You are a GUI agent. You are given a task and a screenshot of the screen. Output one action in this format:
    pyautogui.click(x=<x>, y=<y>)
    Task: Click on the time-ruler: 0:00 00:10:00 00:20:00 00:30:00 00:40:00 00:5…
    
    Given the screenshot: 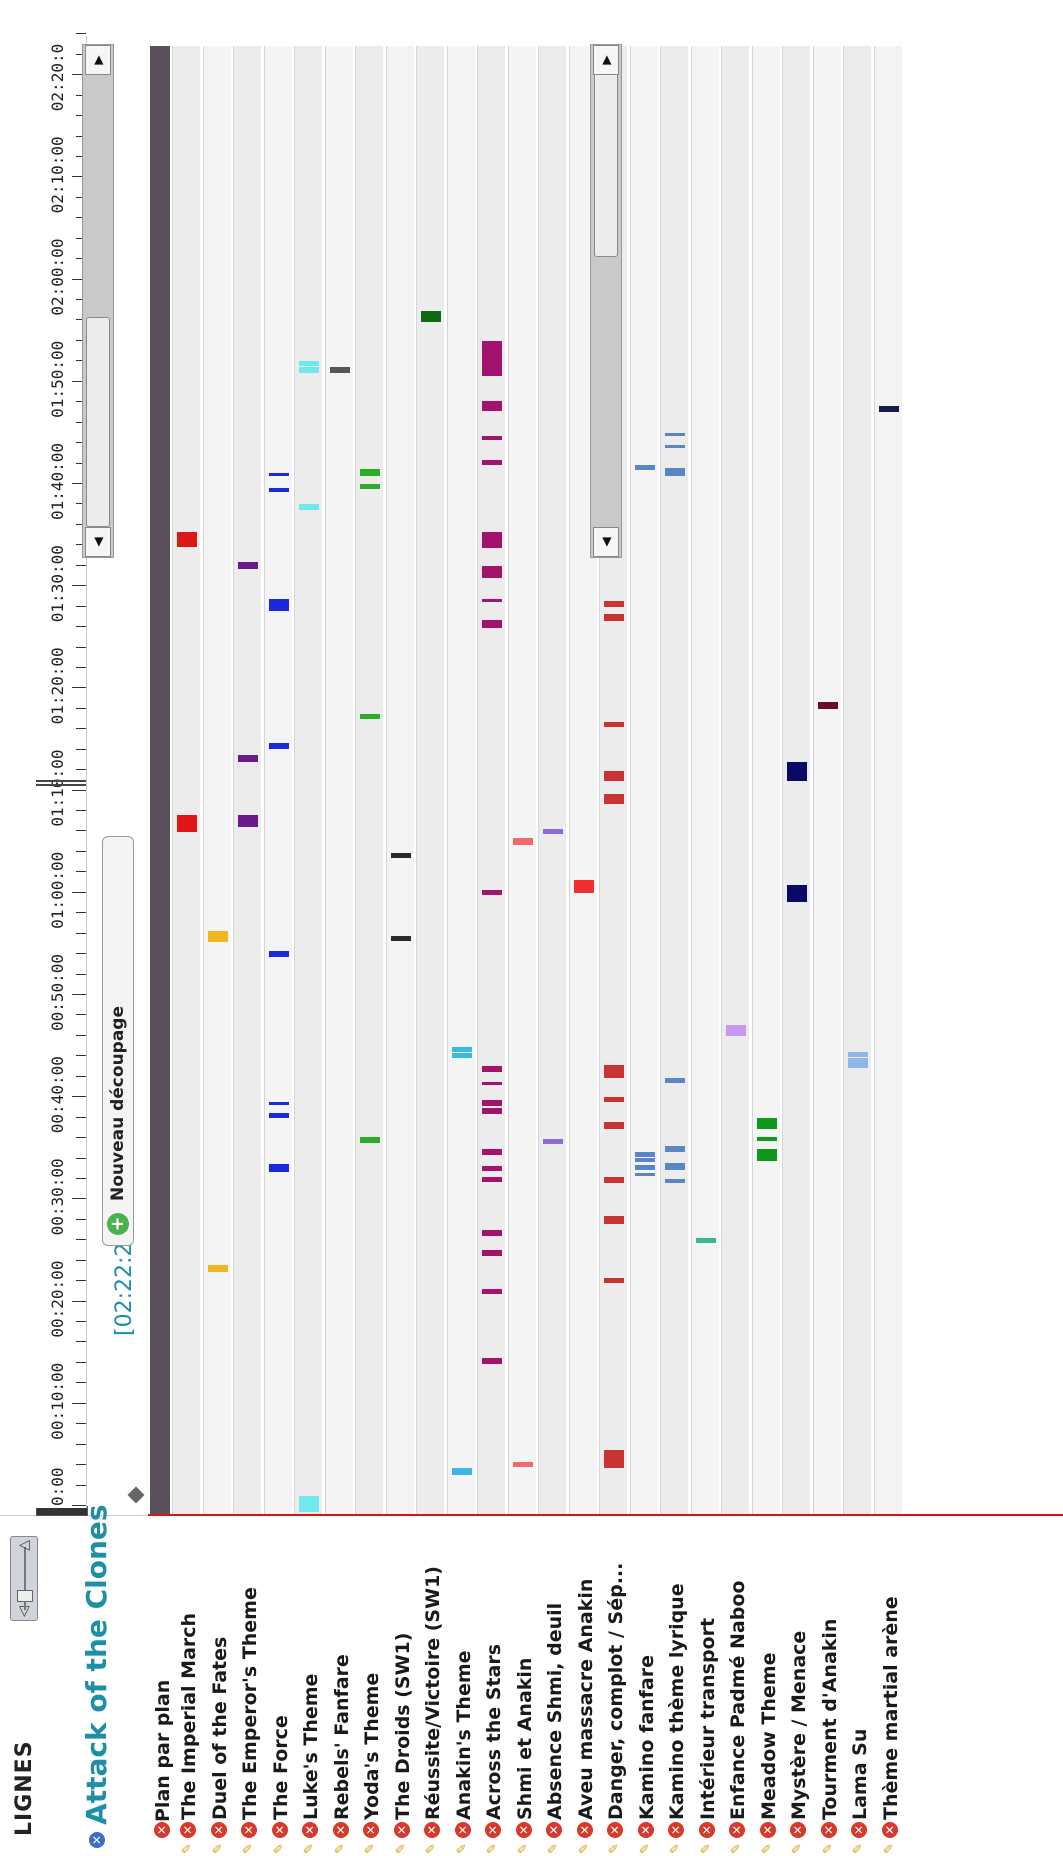 What is the action you would take?
    pyautogui.click(x=61, y=770)
    